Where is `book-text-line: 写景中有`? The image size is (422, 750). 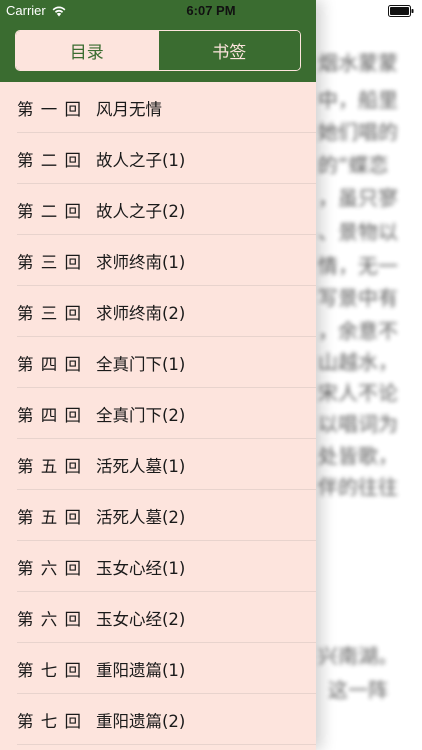 book-text-line: 写景中有 is located at coordinates (358, 298).